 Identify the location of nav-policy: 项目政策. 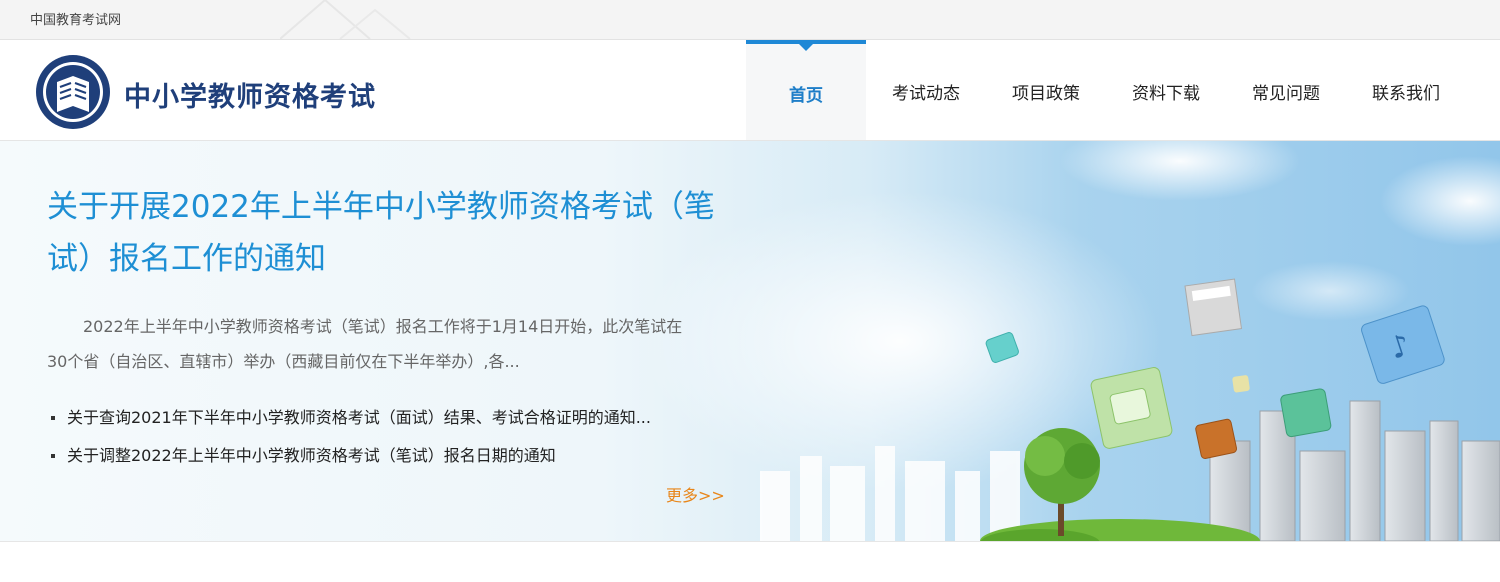
(1046, 90).